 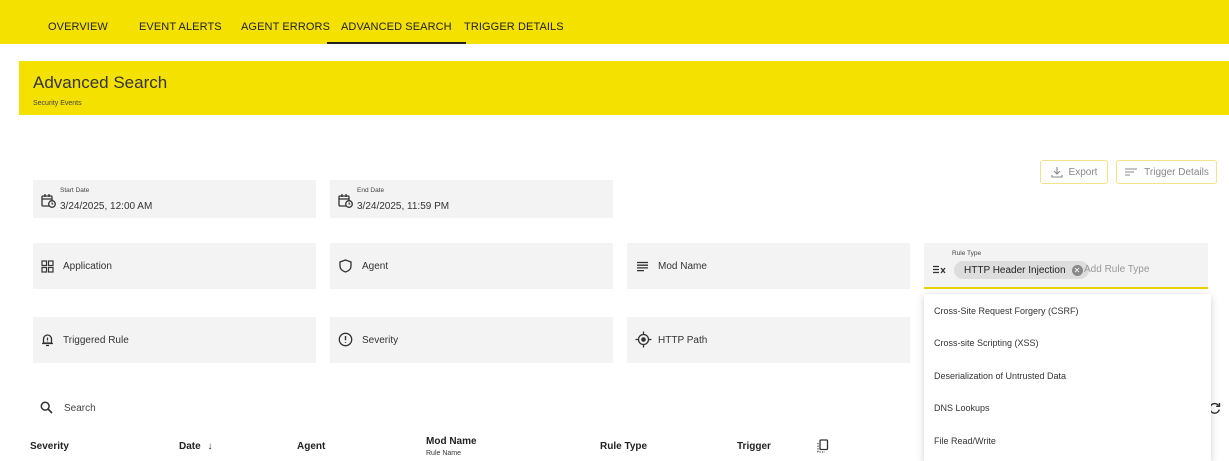 I want to click on page-title: Advanced Search, so click(x=100, y=82).